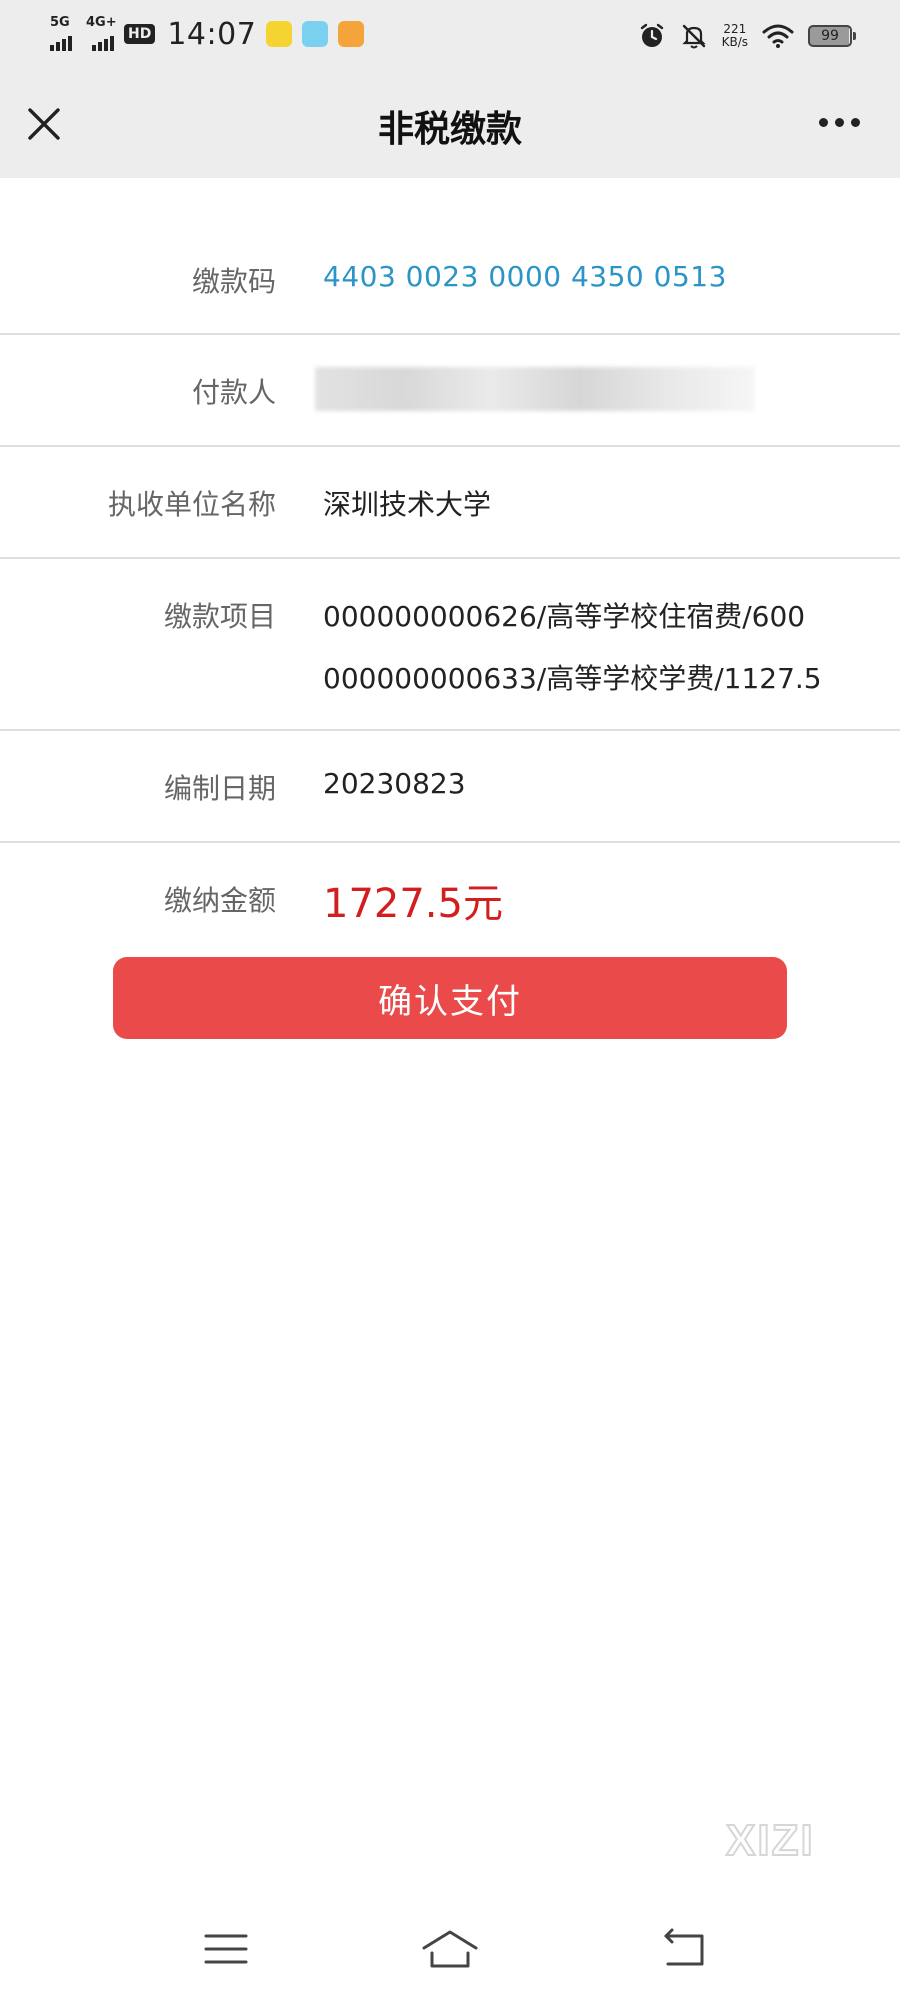  Describe the element at coordinates (525, 276) in the screenshot. I see `payment-code-value: 4403 0023 0000 4350 0513` at that location.